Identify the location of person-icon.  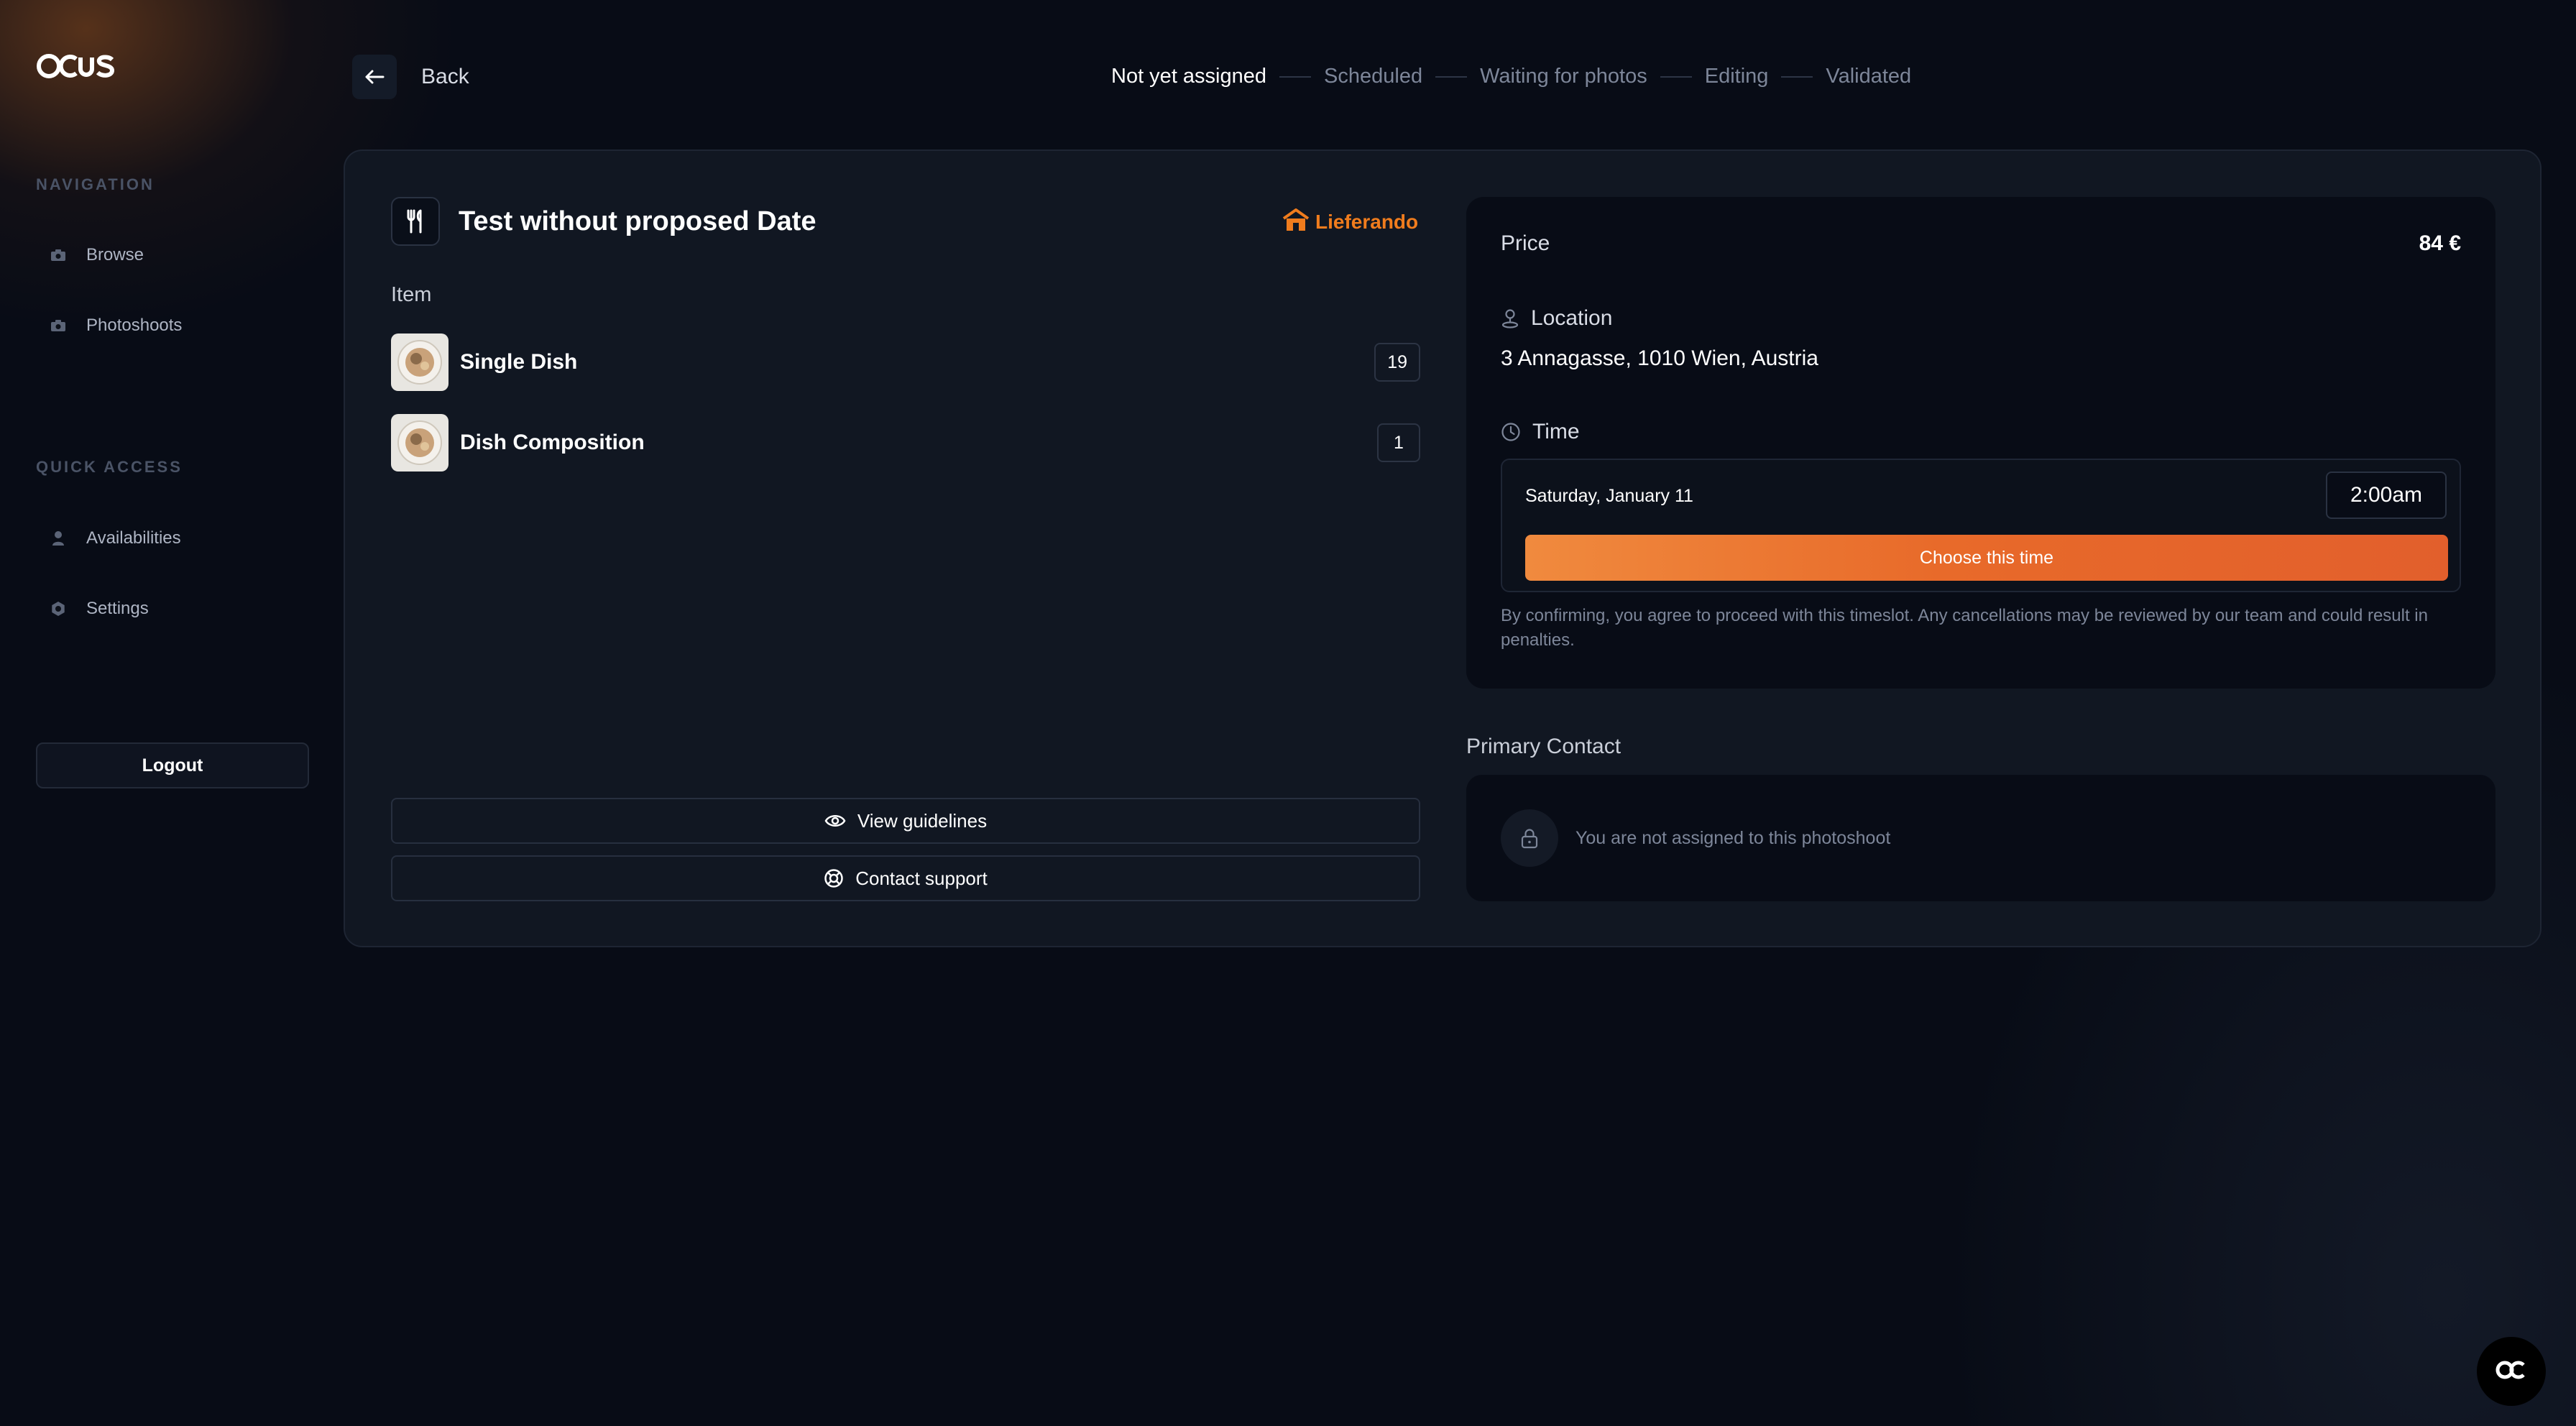
(58, 538).